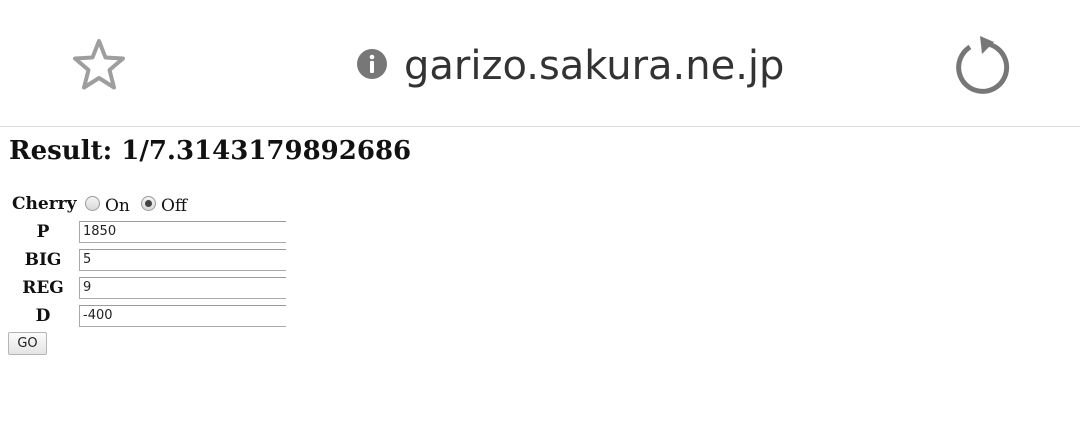  I want to click on go-button: GO, so click(27, 343).